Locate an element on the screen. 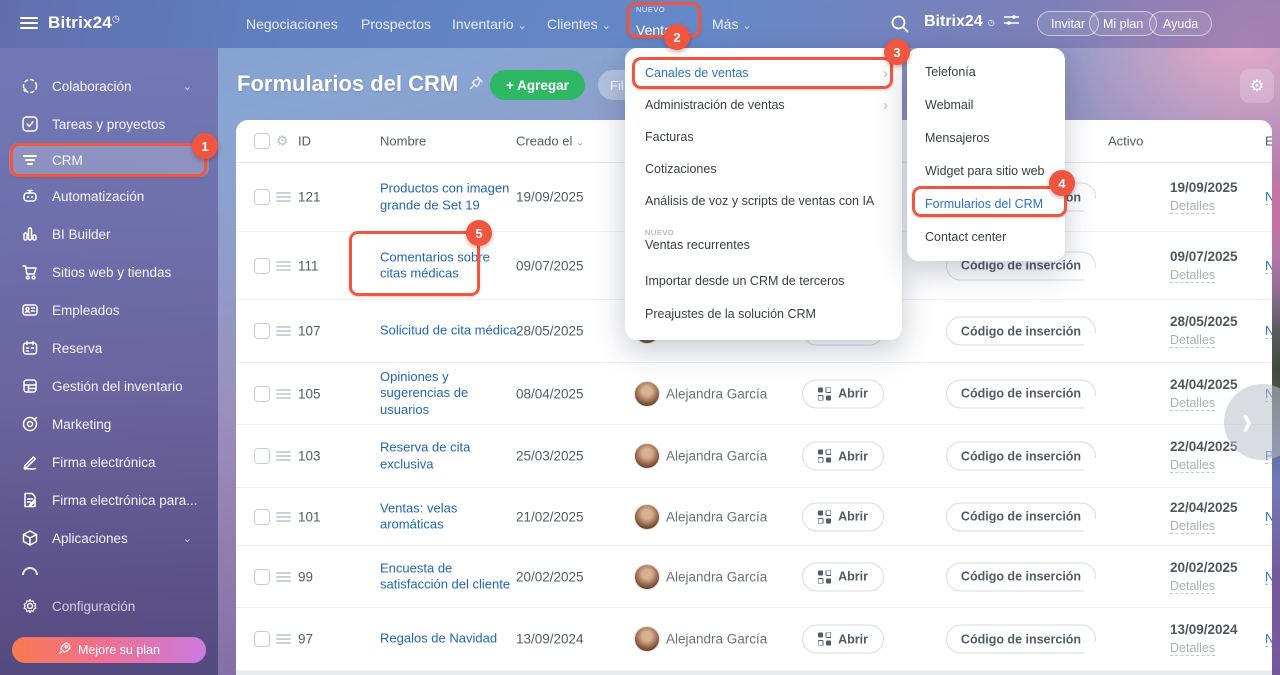  form-name-link: Opiniones y sugerencias de usuarios is located at coordinates (448, 394).